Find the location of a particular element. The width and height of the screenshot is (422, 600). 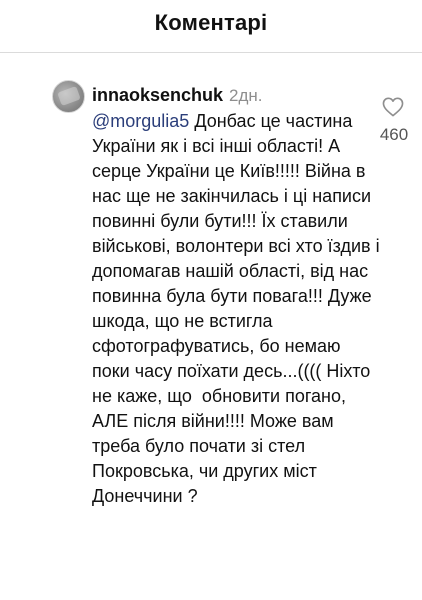

page-title: Коментарі is located at coordinates (211, 22).